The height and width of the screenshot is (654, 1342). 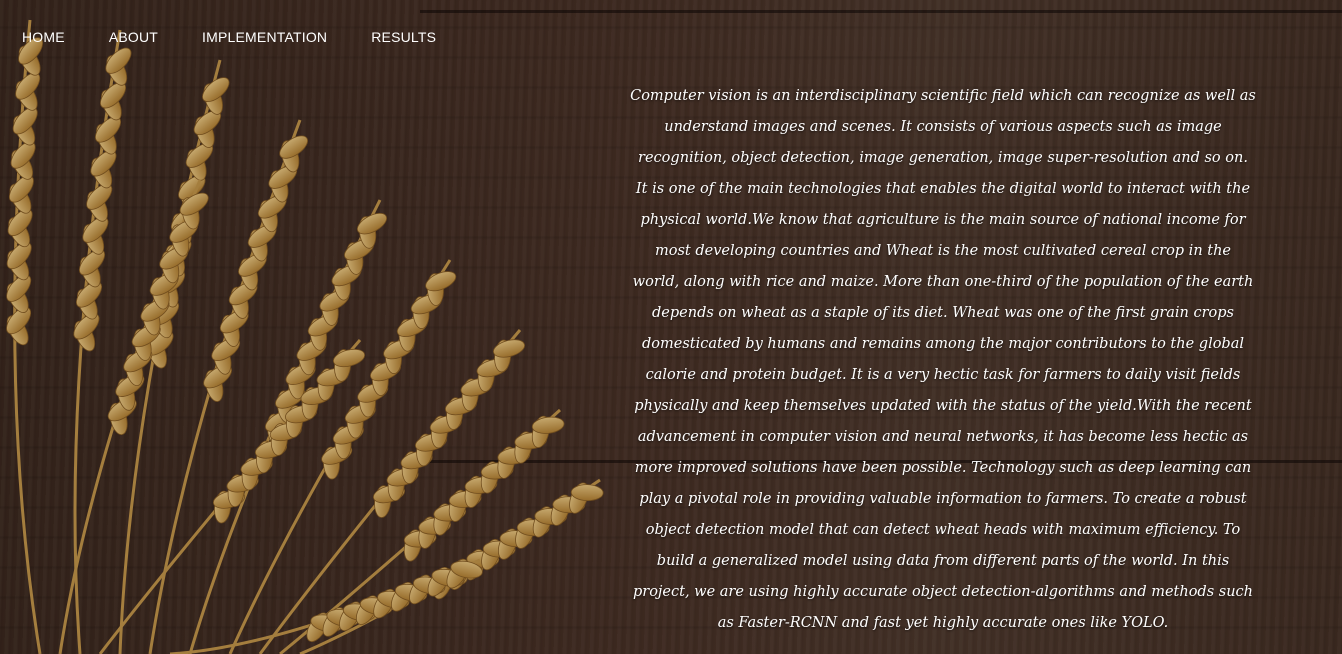 What do you see at coordinates (264, 37) in the screenshot?
I see `nav-implementation-link: IMPLEMENTATION` at bounding box center [264, 37].